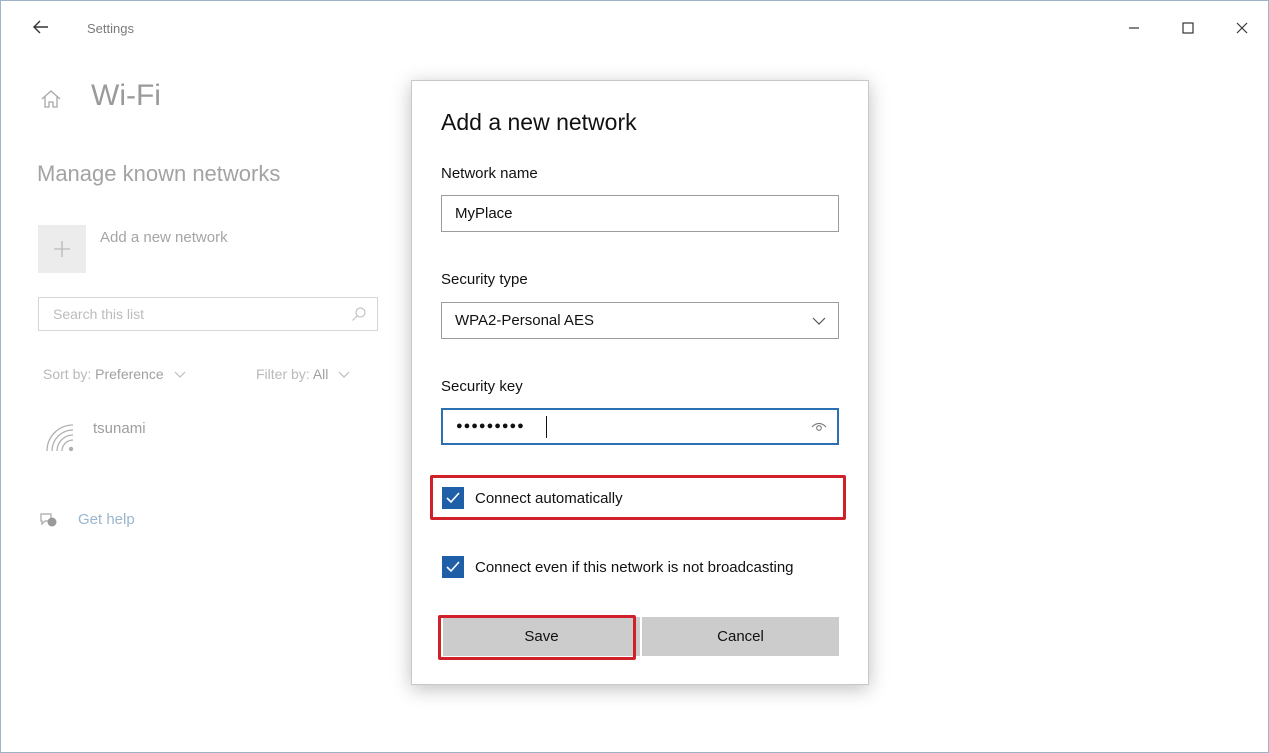  I want to click on sort-dropdown: Sort by: Preference, so click(114, 374).